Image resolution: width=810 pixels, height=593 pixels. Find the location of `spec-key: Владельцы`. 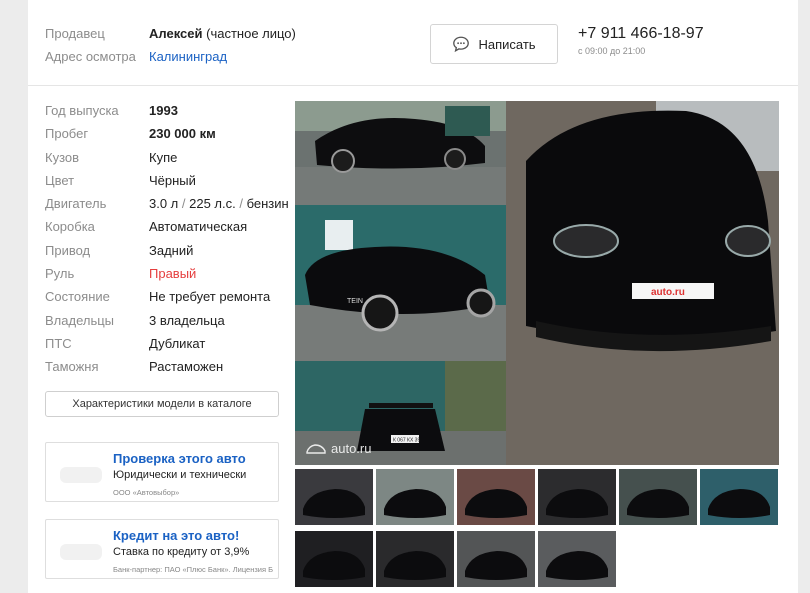

spec-key: Владельцы is located at coordinates (80, 320).